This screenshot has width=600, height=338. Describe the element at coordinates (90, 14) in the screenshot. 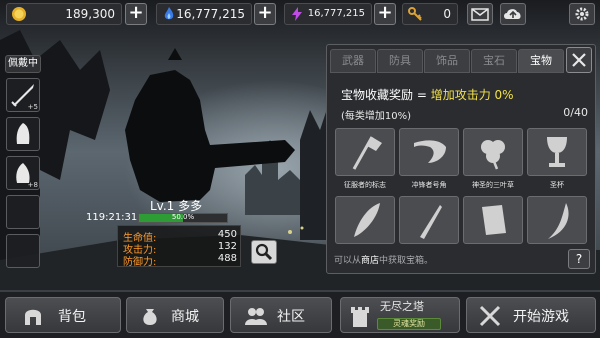

I see `gold-amount: 189,300` at that location.